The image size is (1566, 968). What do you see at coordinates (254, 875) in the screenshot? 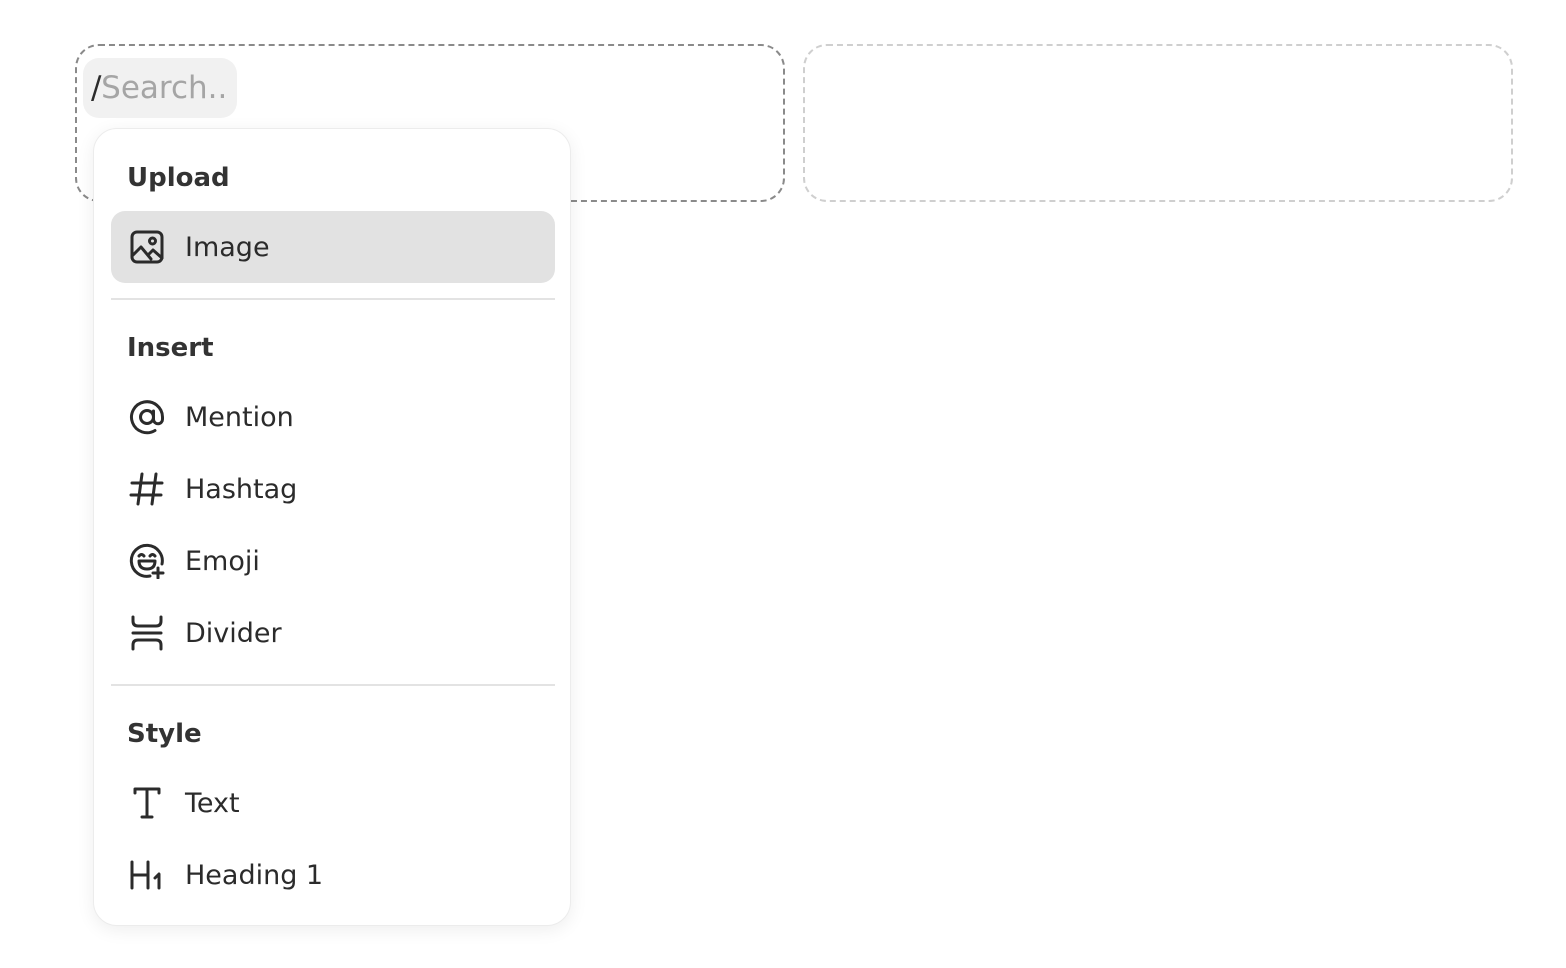
I see `menu-item-label: Heading 1` at bounding box center [254, 875].